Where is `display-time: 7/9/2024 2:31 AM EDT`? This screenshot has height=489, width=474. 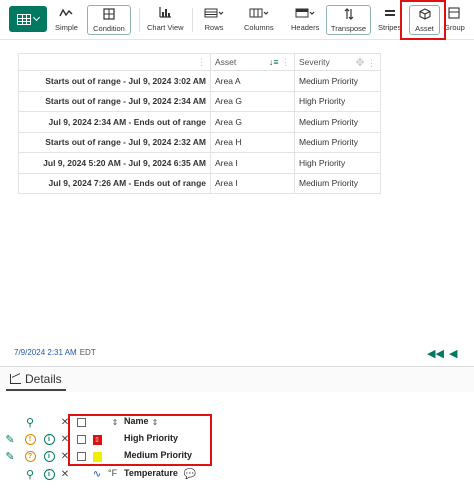
display-time: 7/9/2024 2:31 AM EDT is located at coordinates (55, 352).